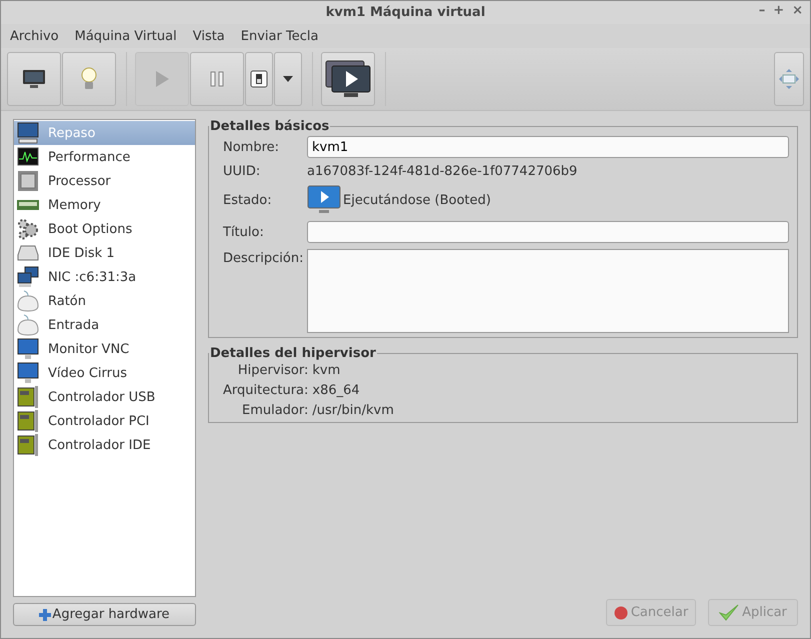  What do you see at coordinates (417, 200) in the screenshot?
I see `state-value: Ejecutándose (Booted)` at bounding box center [417, 200].